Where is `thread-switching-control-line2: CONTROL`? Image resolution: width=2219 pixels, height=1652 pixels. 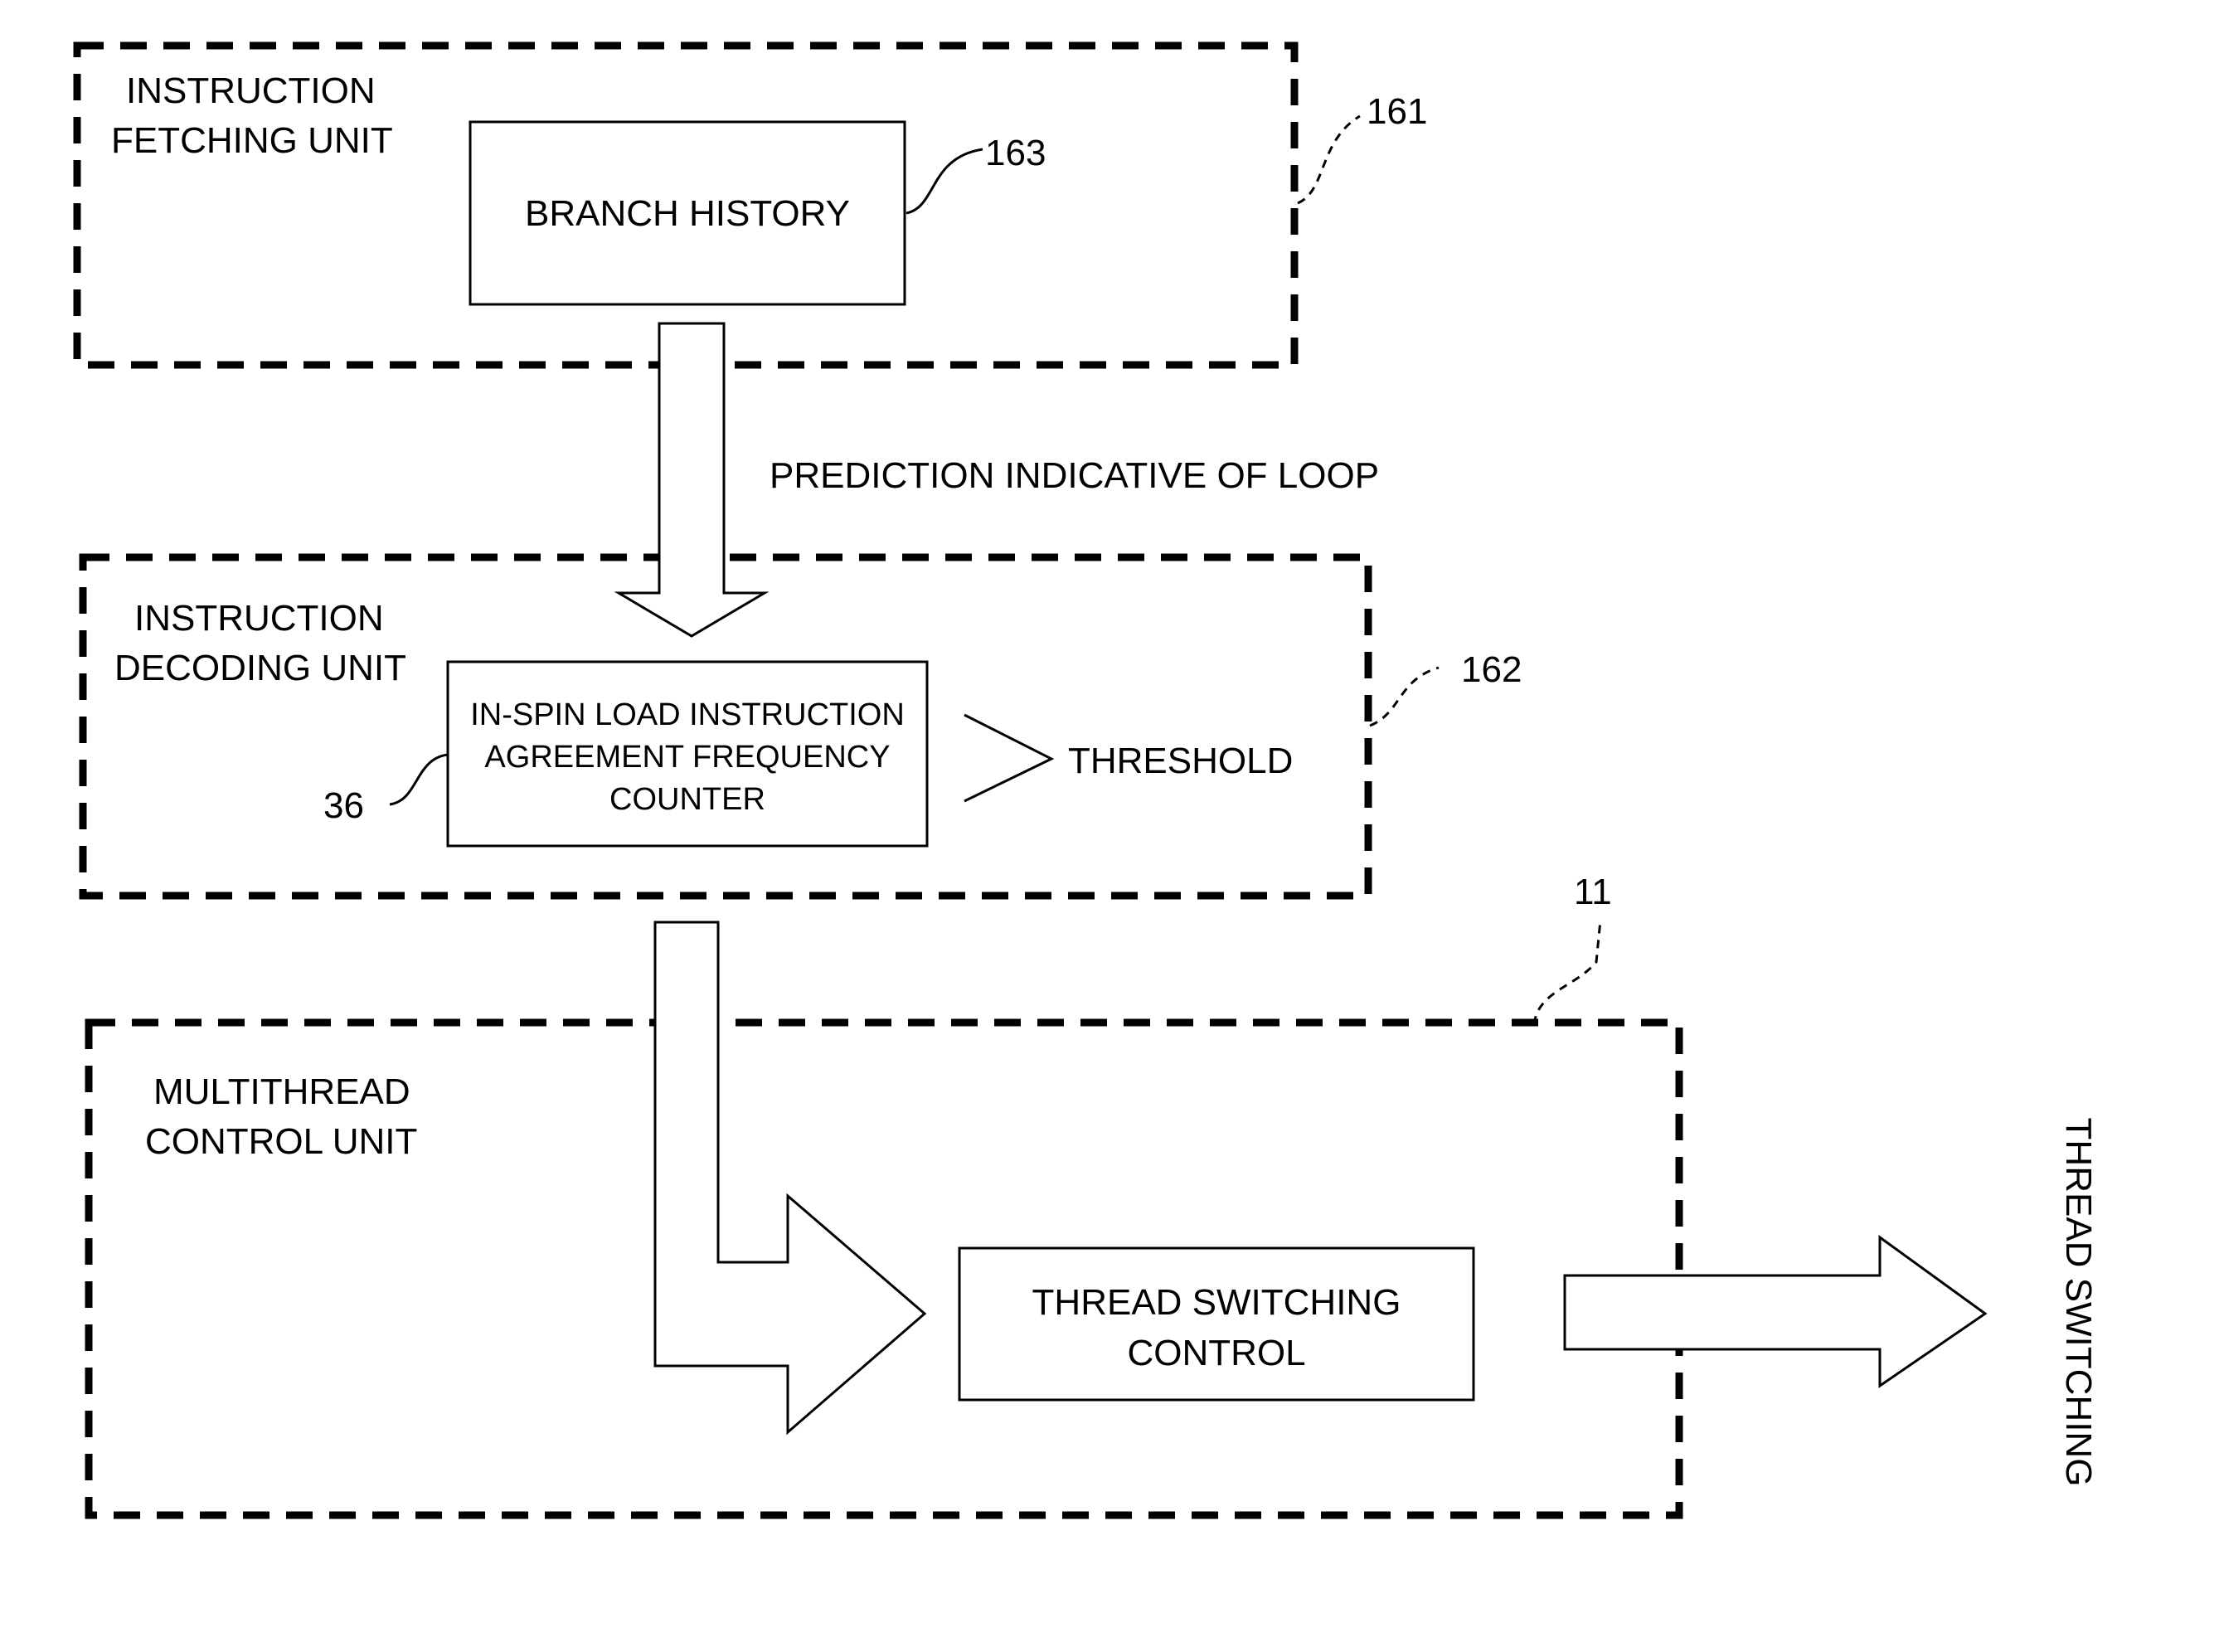
thread-switching-control-line2: CONTROL is located at coordinates (1217, 1353).